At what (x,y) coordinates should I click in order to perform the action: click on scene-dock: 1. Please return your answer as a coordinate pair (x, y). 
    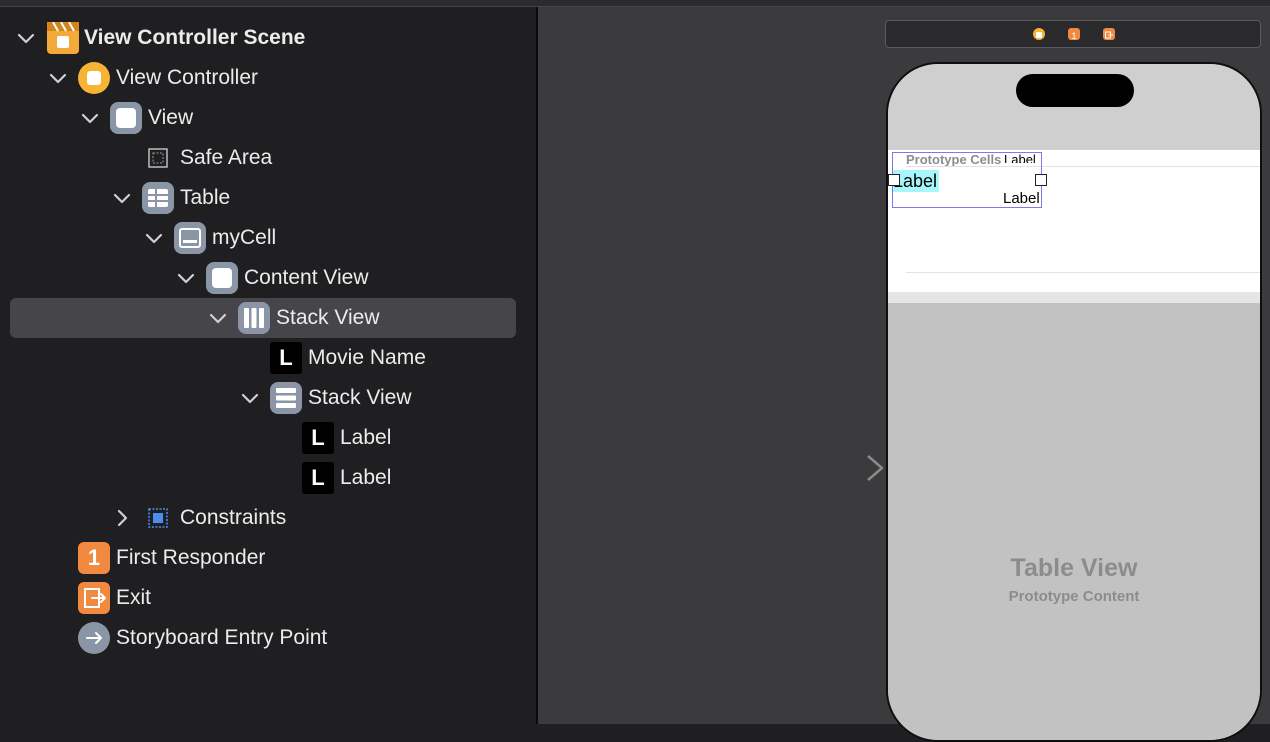
    Looking at the image, I should click on (1073, 34).